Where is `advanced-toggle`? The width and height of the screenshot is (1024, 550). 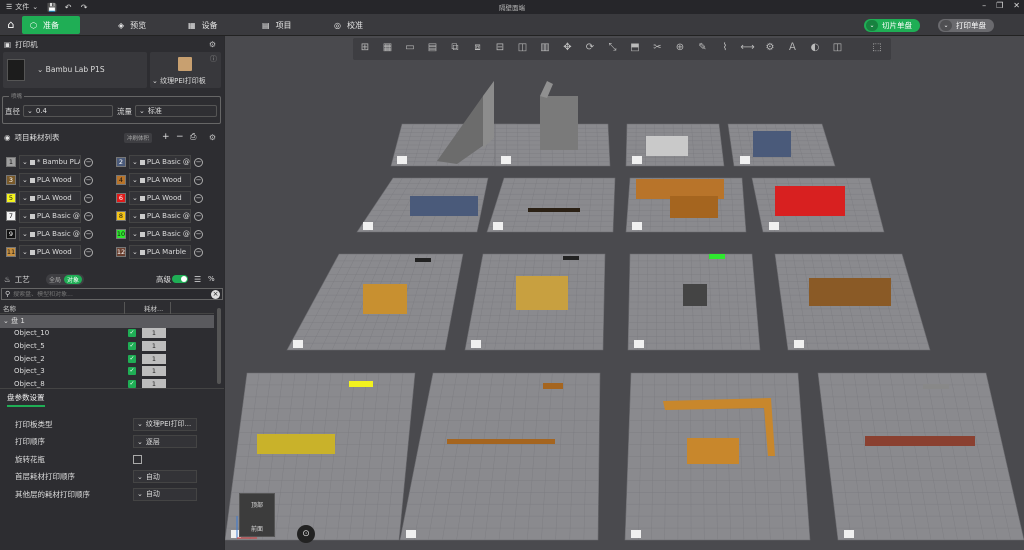 advanced-toggle is located at coordinates (180, 279).